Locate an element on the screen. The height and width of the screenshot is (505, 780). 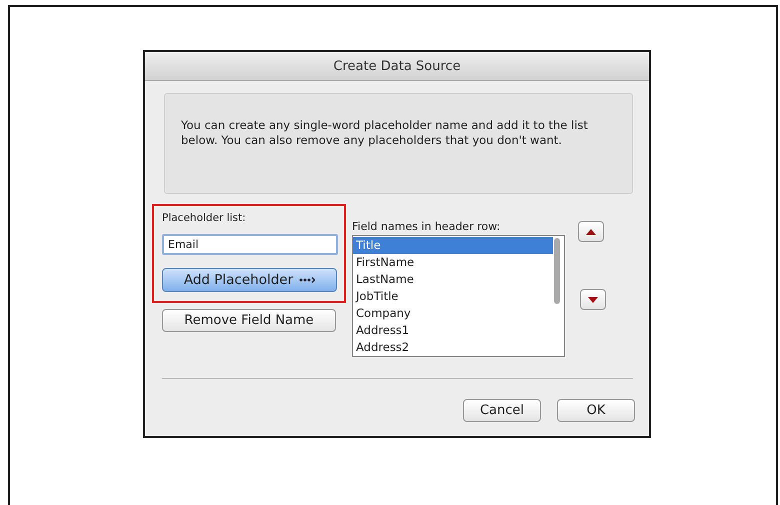
message-text: You can create any single-word placeholder name and add it to the list below. You can also remove any placeholders that you don't want. is located at coordinates (398, 143).